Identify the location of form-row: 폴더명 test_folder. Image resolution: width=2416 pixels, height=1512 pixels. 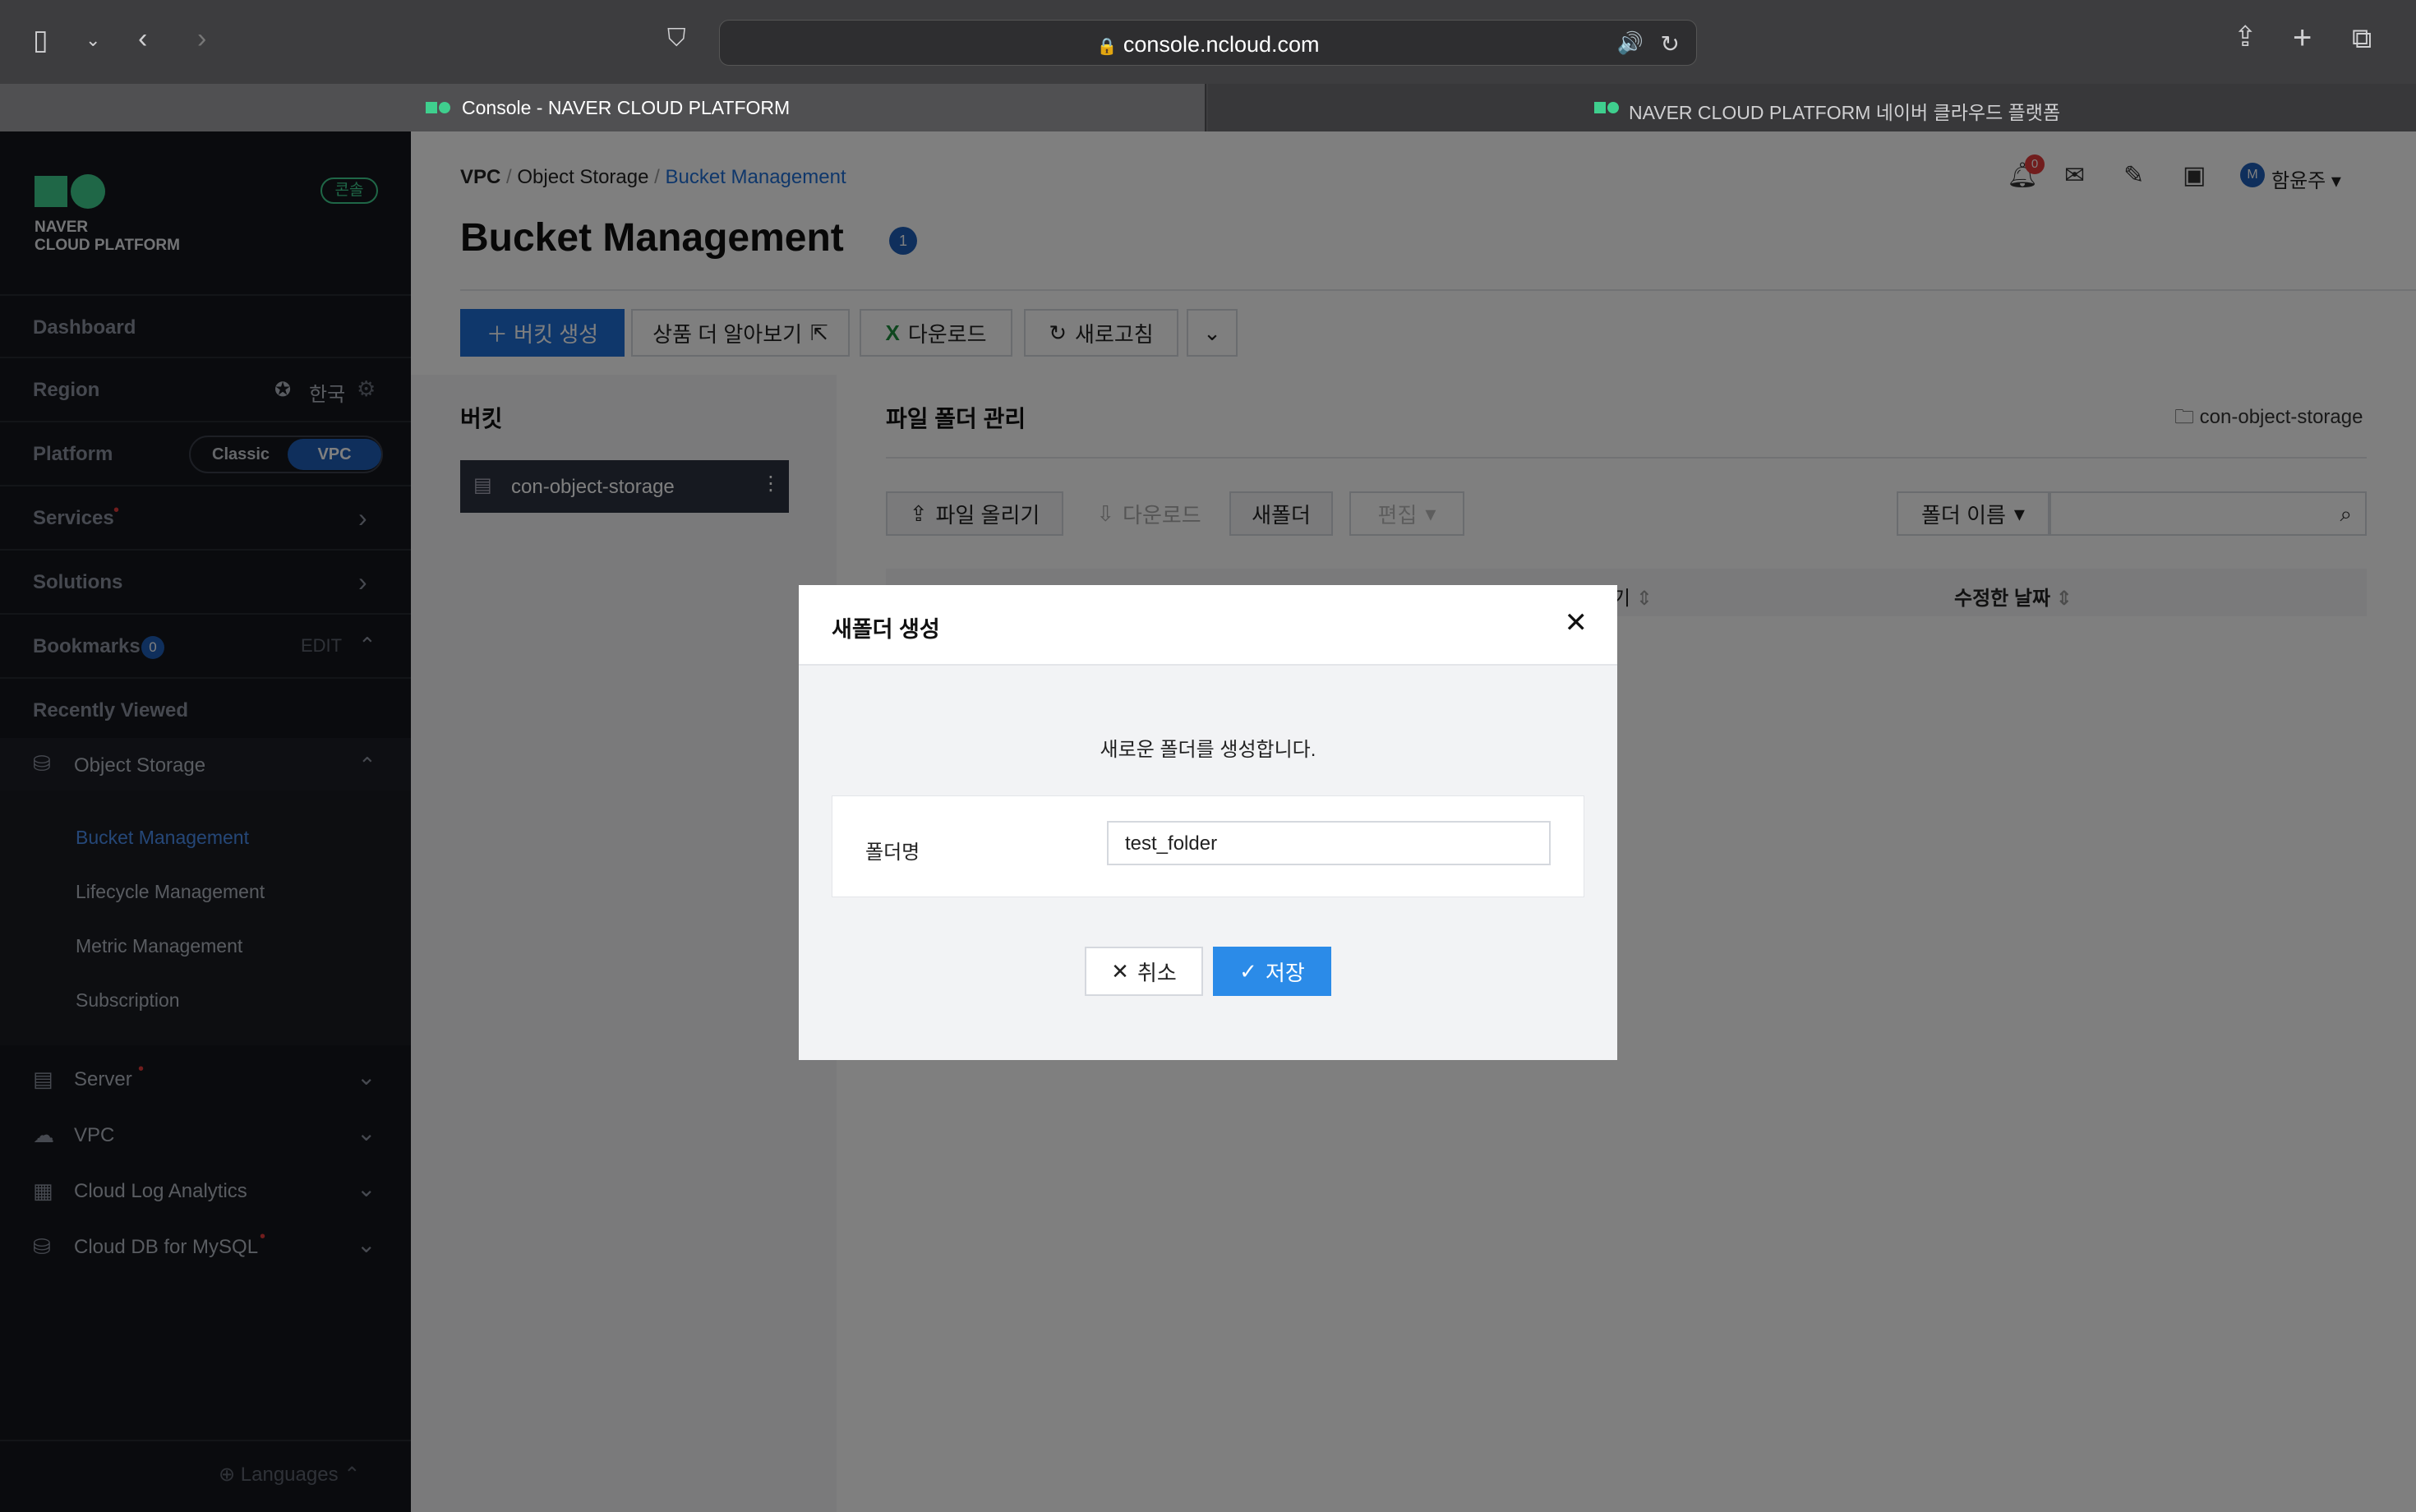
(1208, 846).